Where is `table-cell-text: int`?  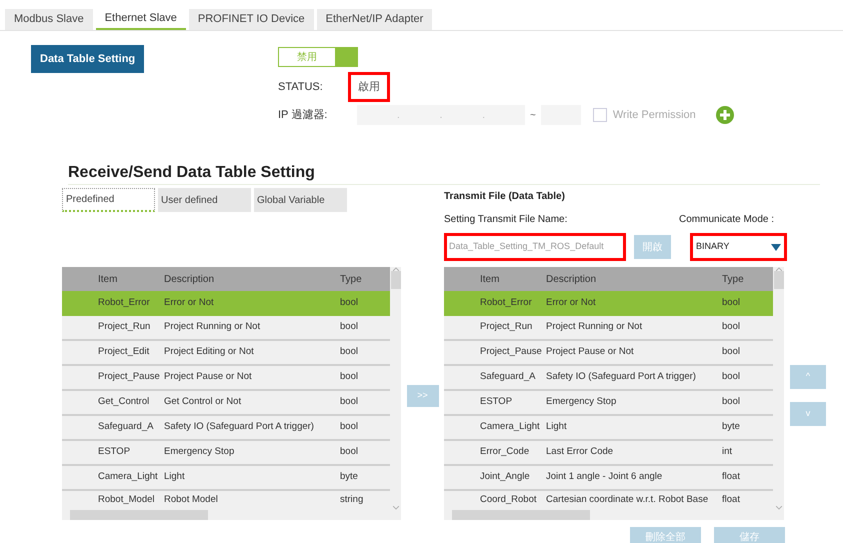
table-cell-text: int is located at coordinates (728, 452).